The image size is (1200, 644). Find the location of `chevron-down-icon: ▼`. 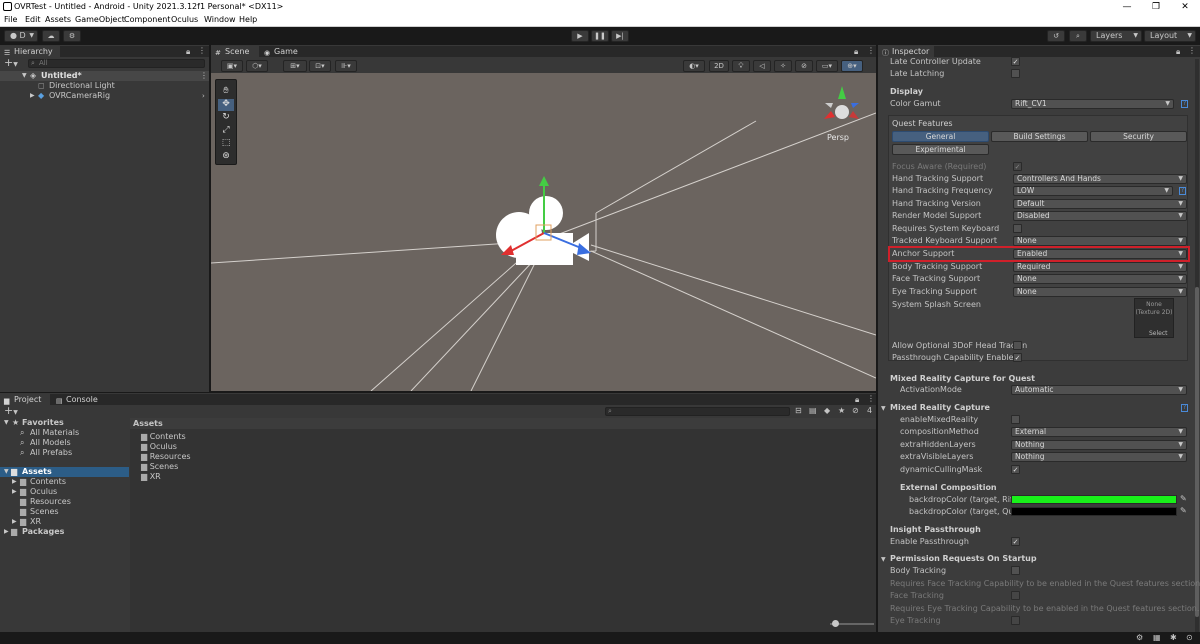

chevron-down-icon: ▼ is located at coordinates (883, 559).